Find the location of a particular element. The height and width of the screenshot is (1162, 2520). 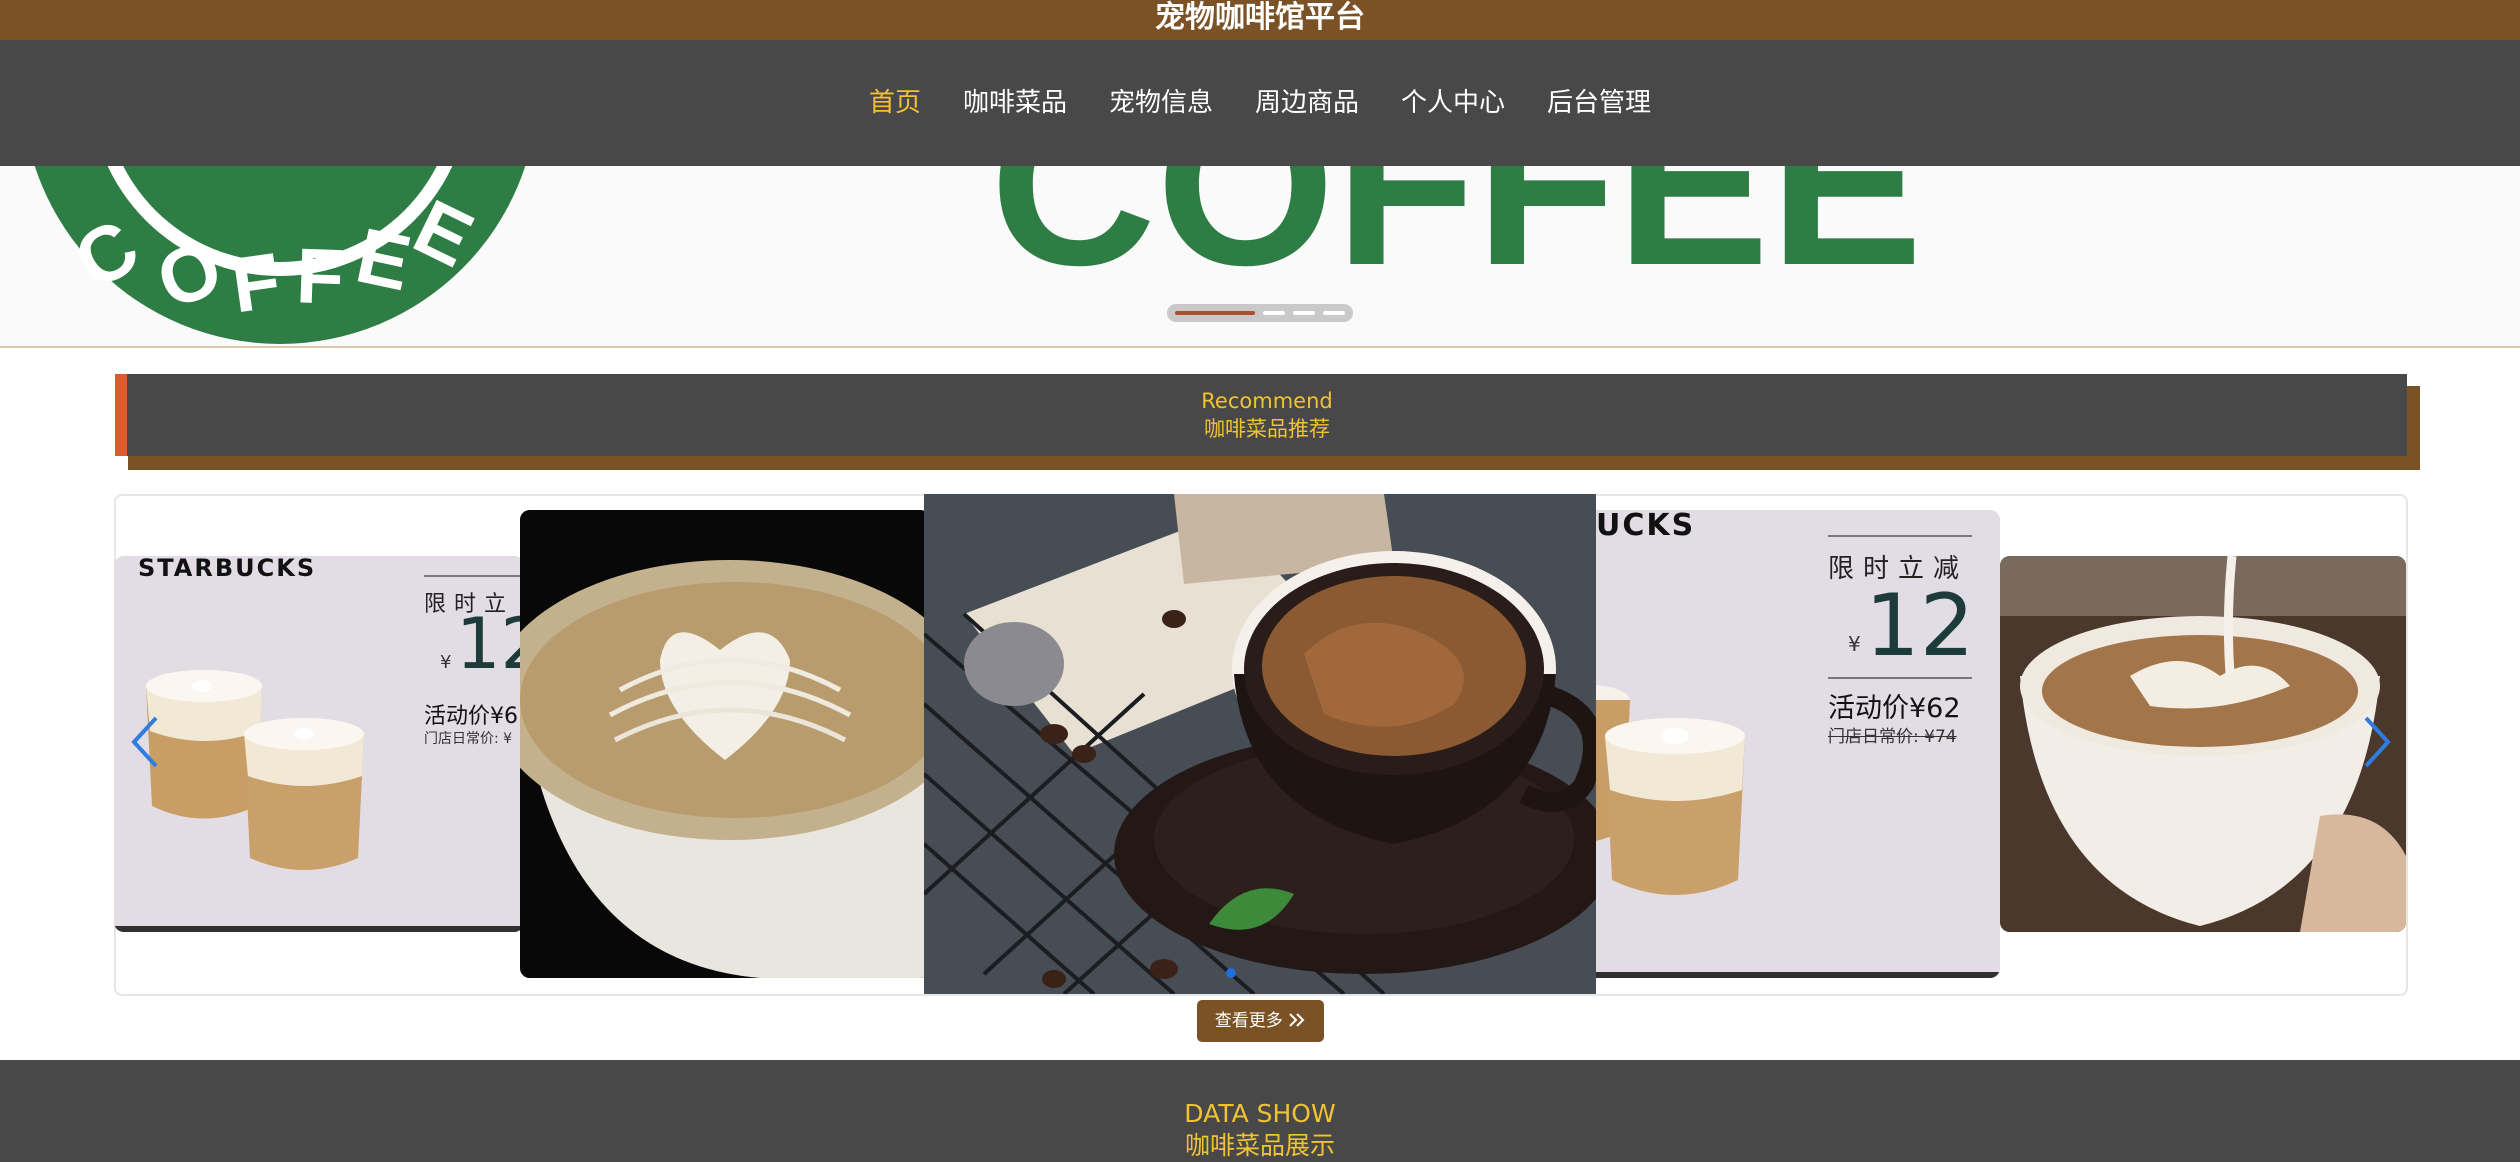

carousel-prev-arrow is located at coordinates (146, 742).